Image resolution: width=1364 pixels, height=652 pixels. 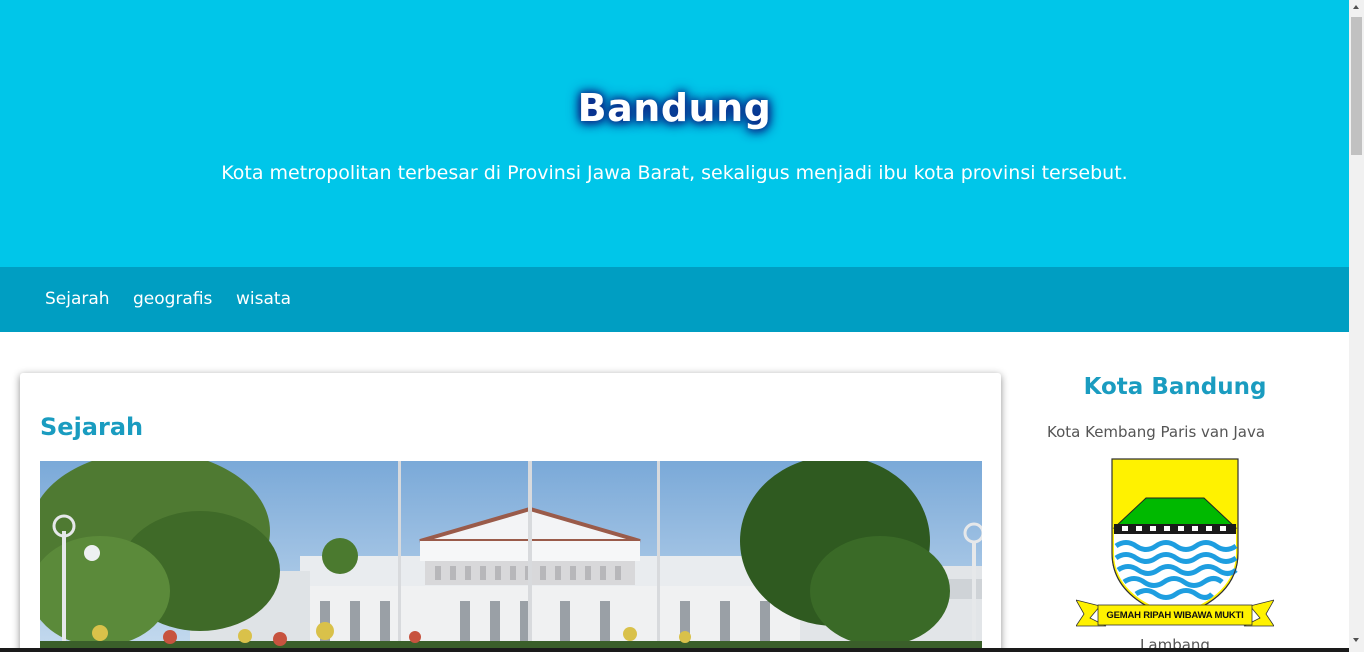 What do you see at coordinates (1156, 432) in the screenshot?
I see `sidebar-subtitle: Kota Kembang Paris van Java` at bounding box center [1156, 432].